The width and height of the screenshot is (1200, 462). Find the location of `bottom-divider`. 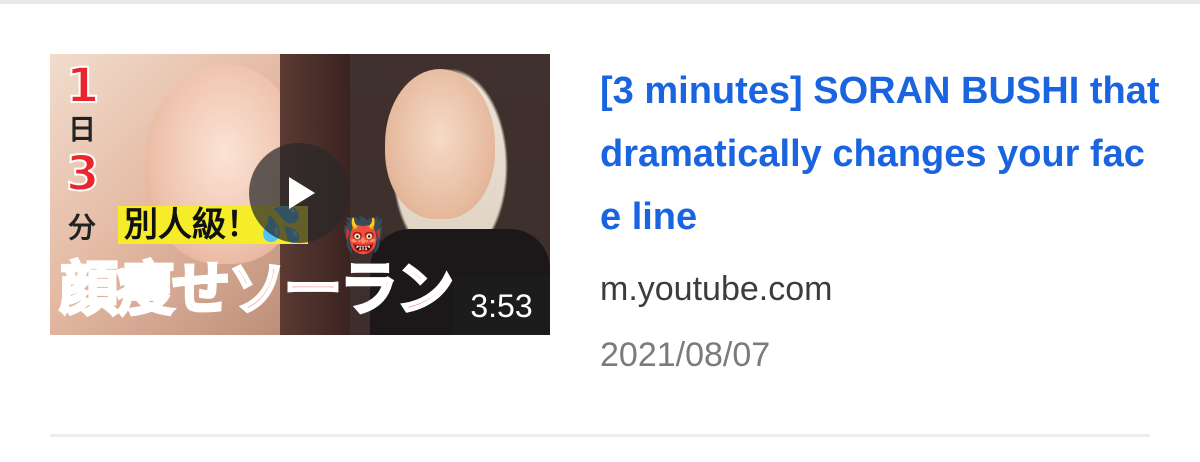

bottom-divider is located at coordinates (600, 435).